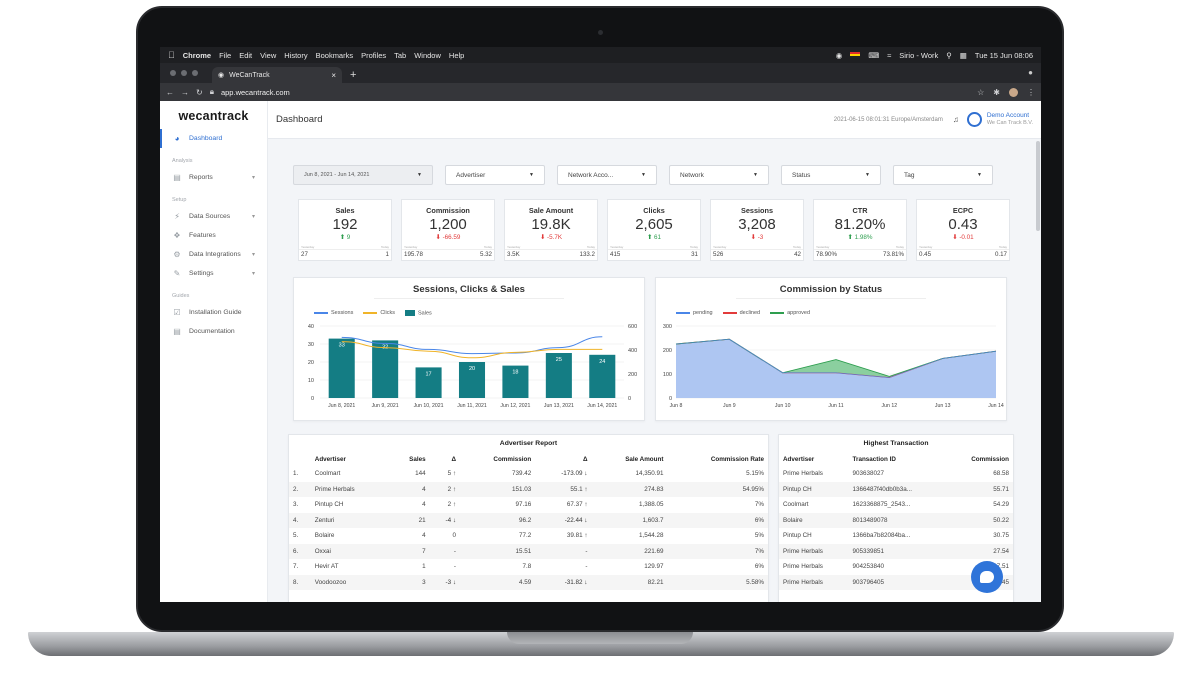  I want to click on profile-avatar, so click(1013, 92).